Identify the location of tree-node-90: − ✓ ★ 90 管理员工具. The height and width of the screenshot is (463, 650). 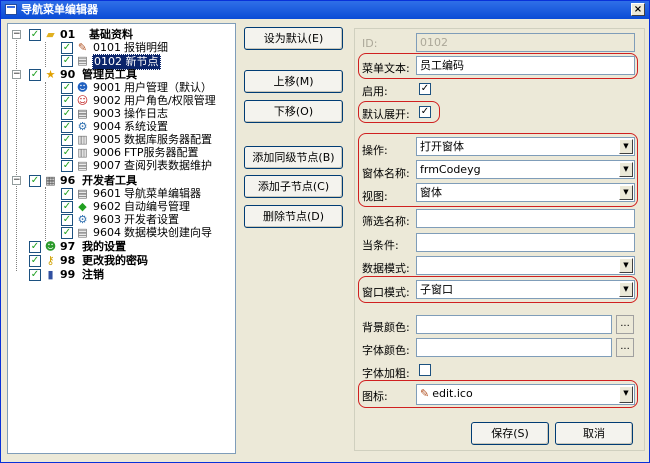
(120, 75).